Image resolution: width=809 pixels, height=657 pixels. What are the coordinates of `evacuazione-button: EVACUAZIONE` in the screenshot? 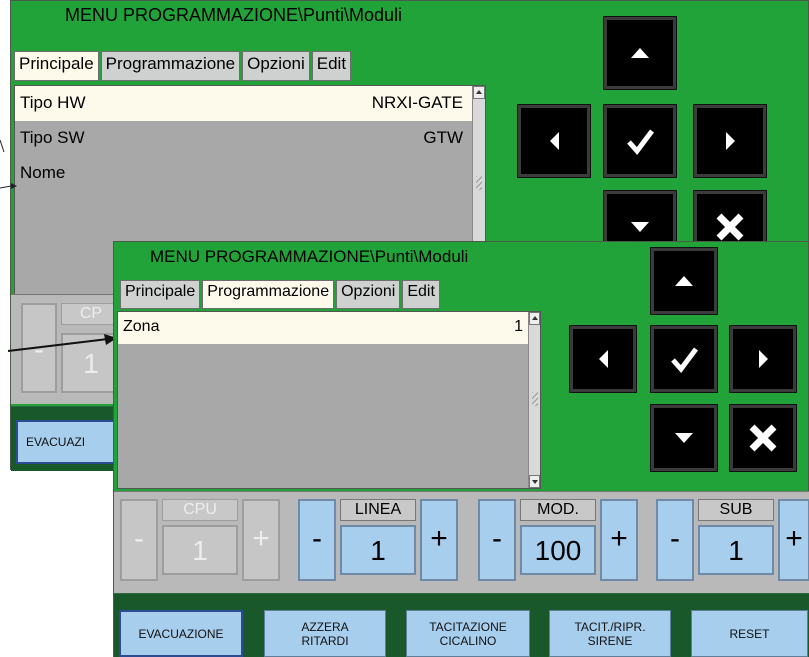 It's located at (181, 633).